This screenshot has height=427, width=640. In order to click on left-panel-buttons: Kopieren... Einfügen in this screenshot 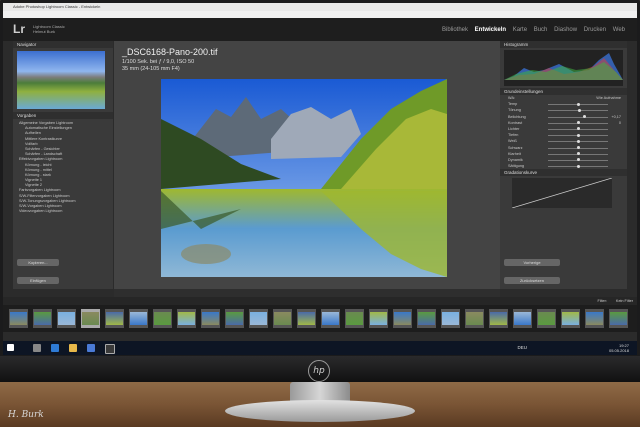, I will do `click(63, 269)`.